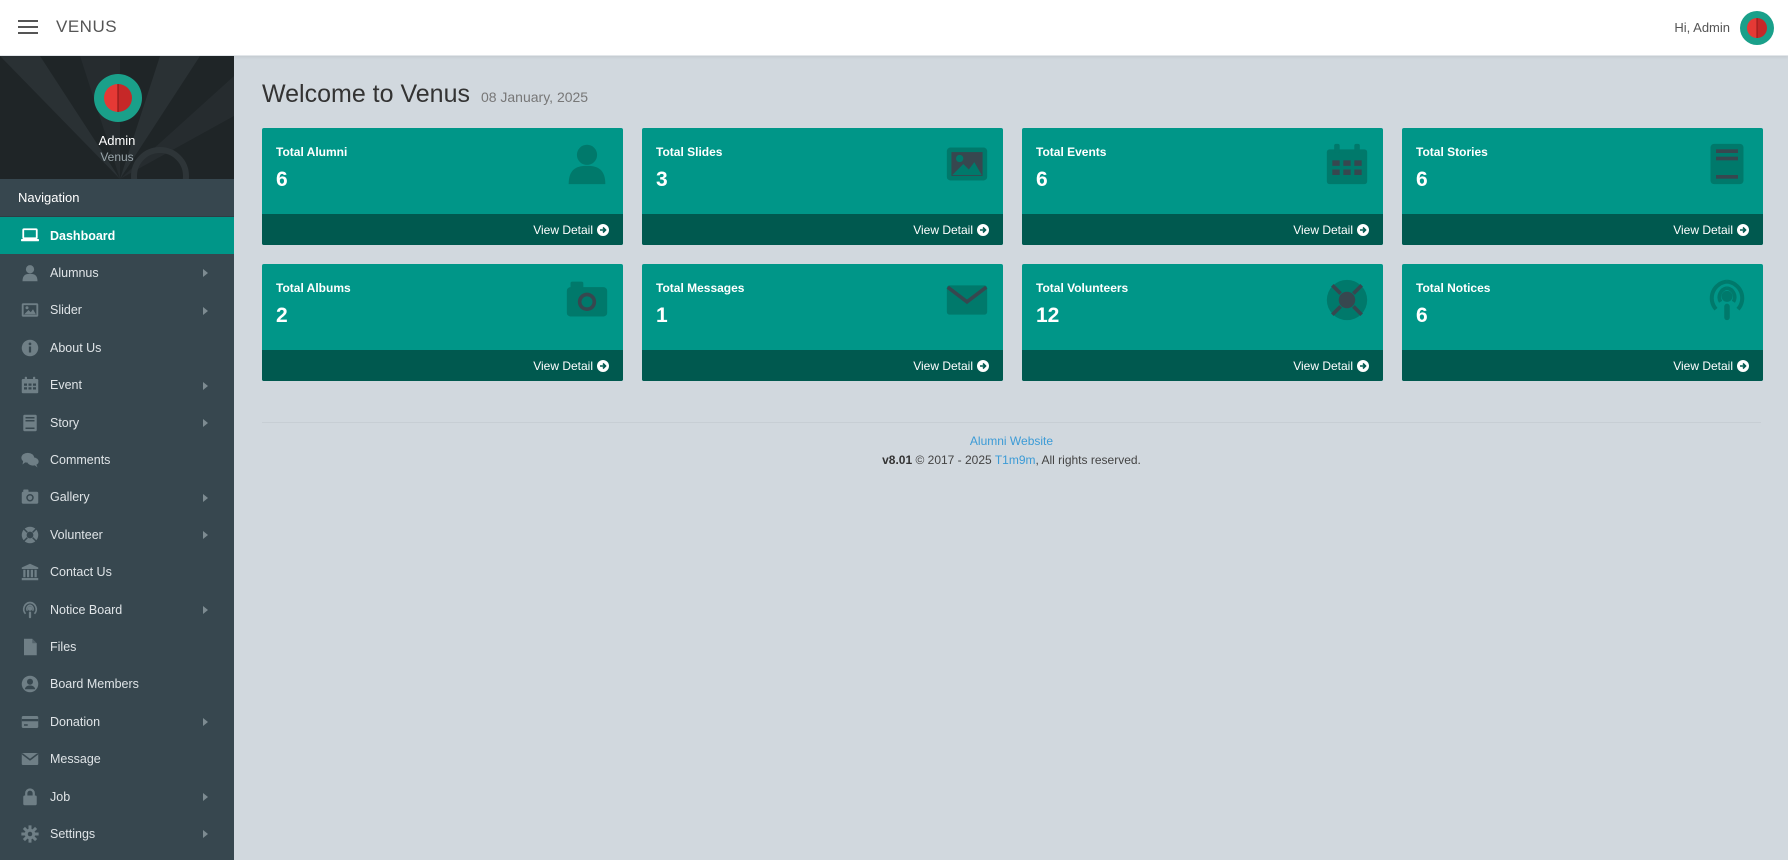 Image resolution: width=1788 pixels, height=860 pixels. Describe the element at coordinates (63, 646) in the screenshot. I see `sidebar-item-label: Files` at that location.